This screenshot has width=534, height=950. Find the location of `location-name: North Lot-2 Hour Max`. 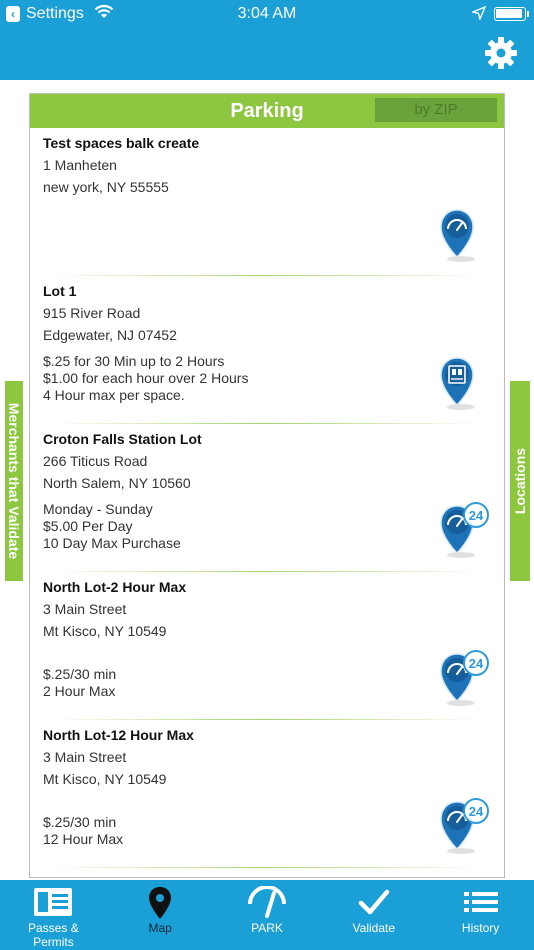

location-name: North Lot-2 Hour Max is located at coordinates (115, 587).